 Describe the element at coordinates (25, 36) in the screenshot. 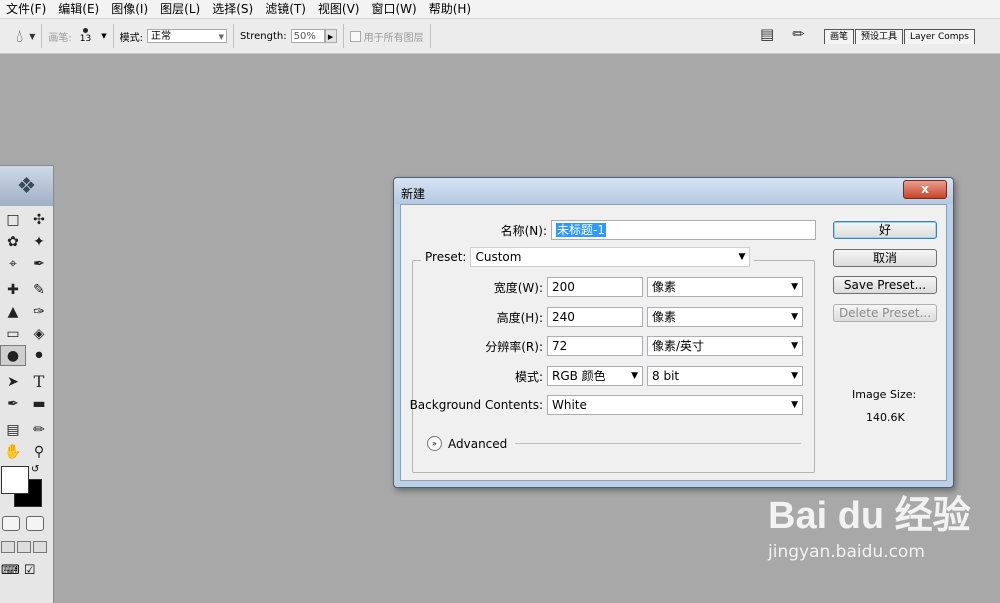

I see `tool-preset-picker: 💧︎ ▼` at that location.